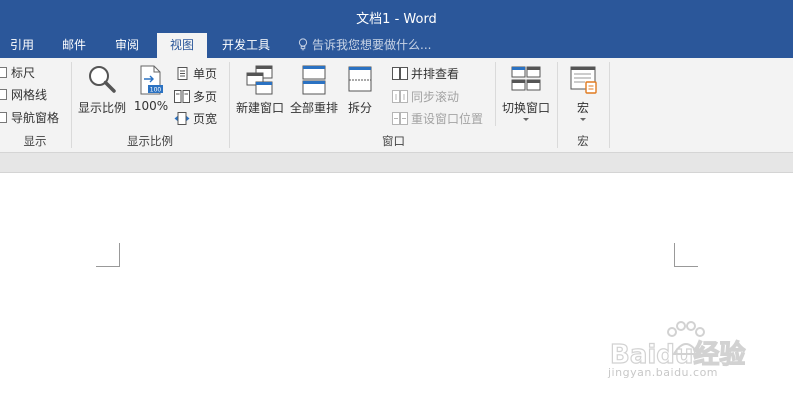  Describe the element at coordinates (205, 97) in the screenshot. I see `multiple-pages-label: 多页` at that location.